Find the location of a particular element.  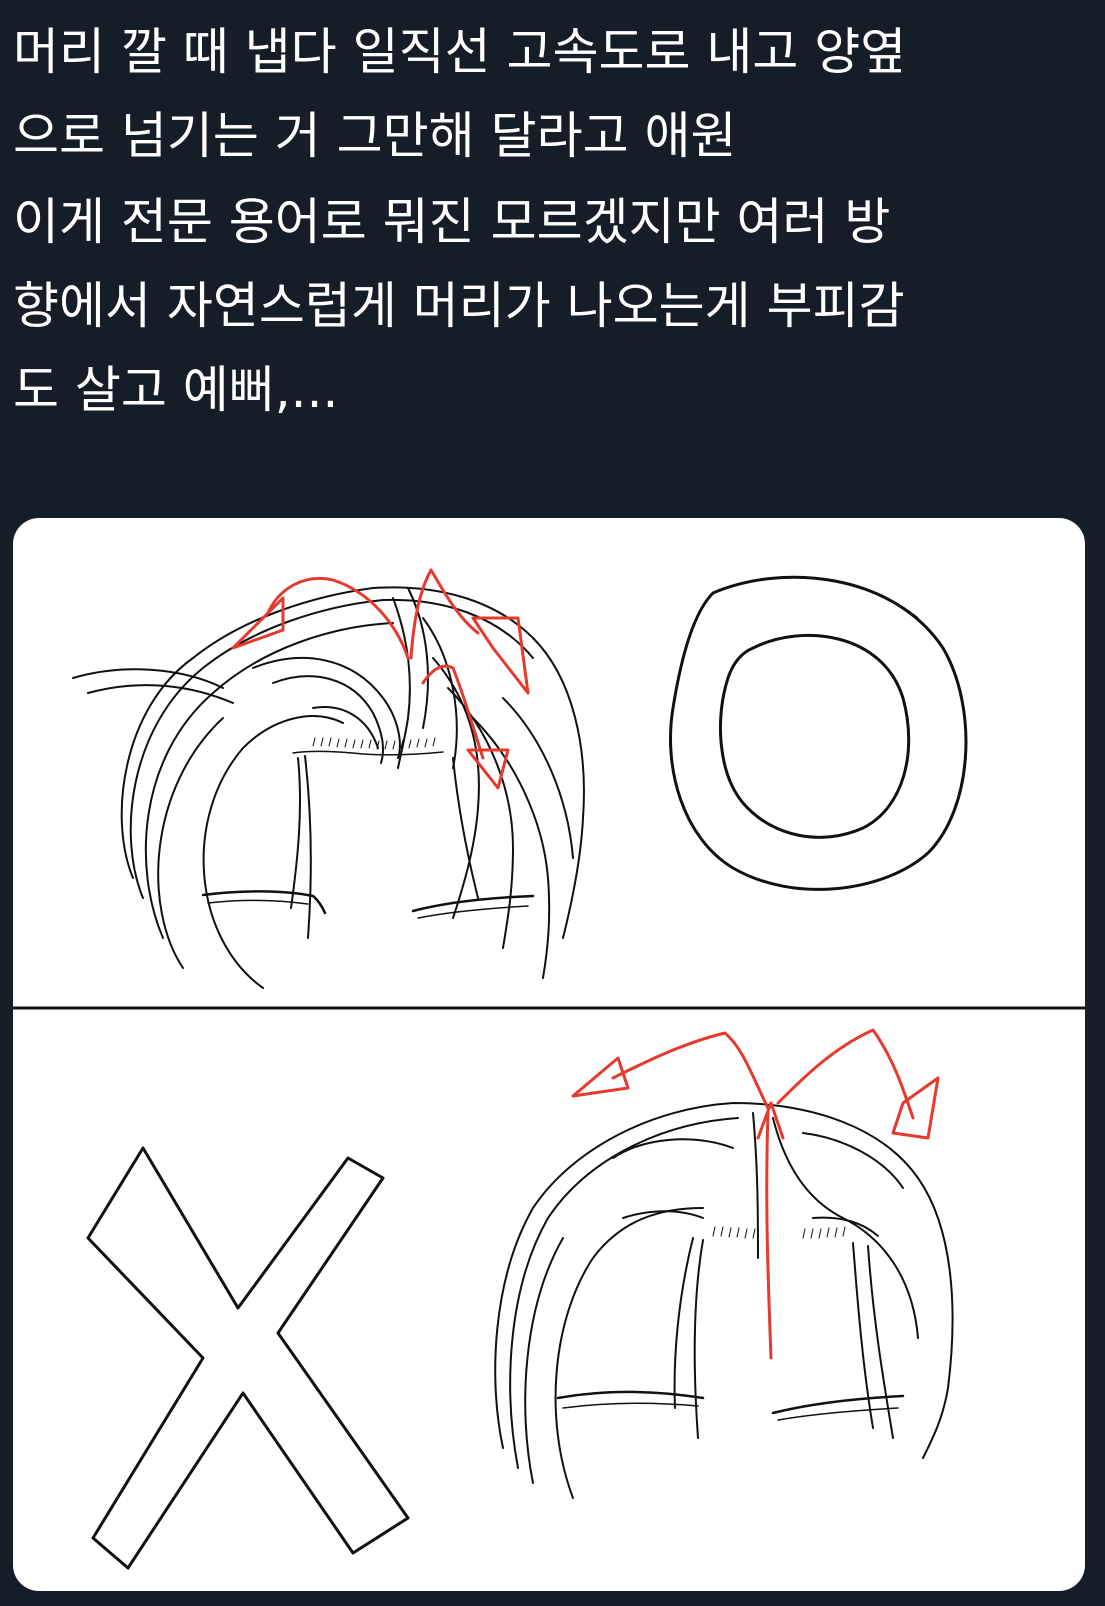

good-mark-icon is located at coordinates (818, 733).